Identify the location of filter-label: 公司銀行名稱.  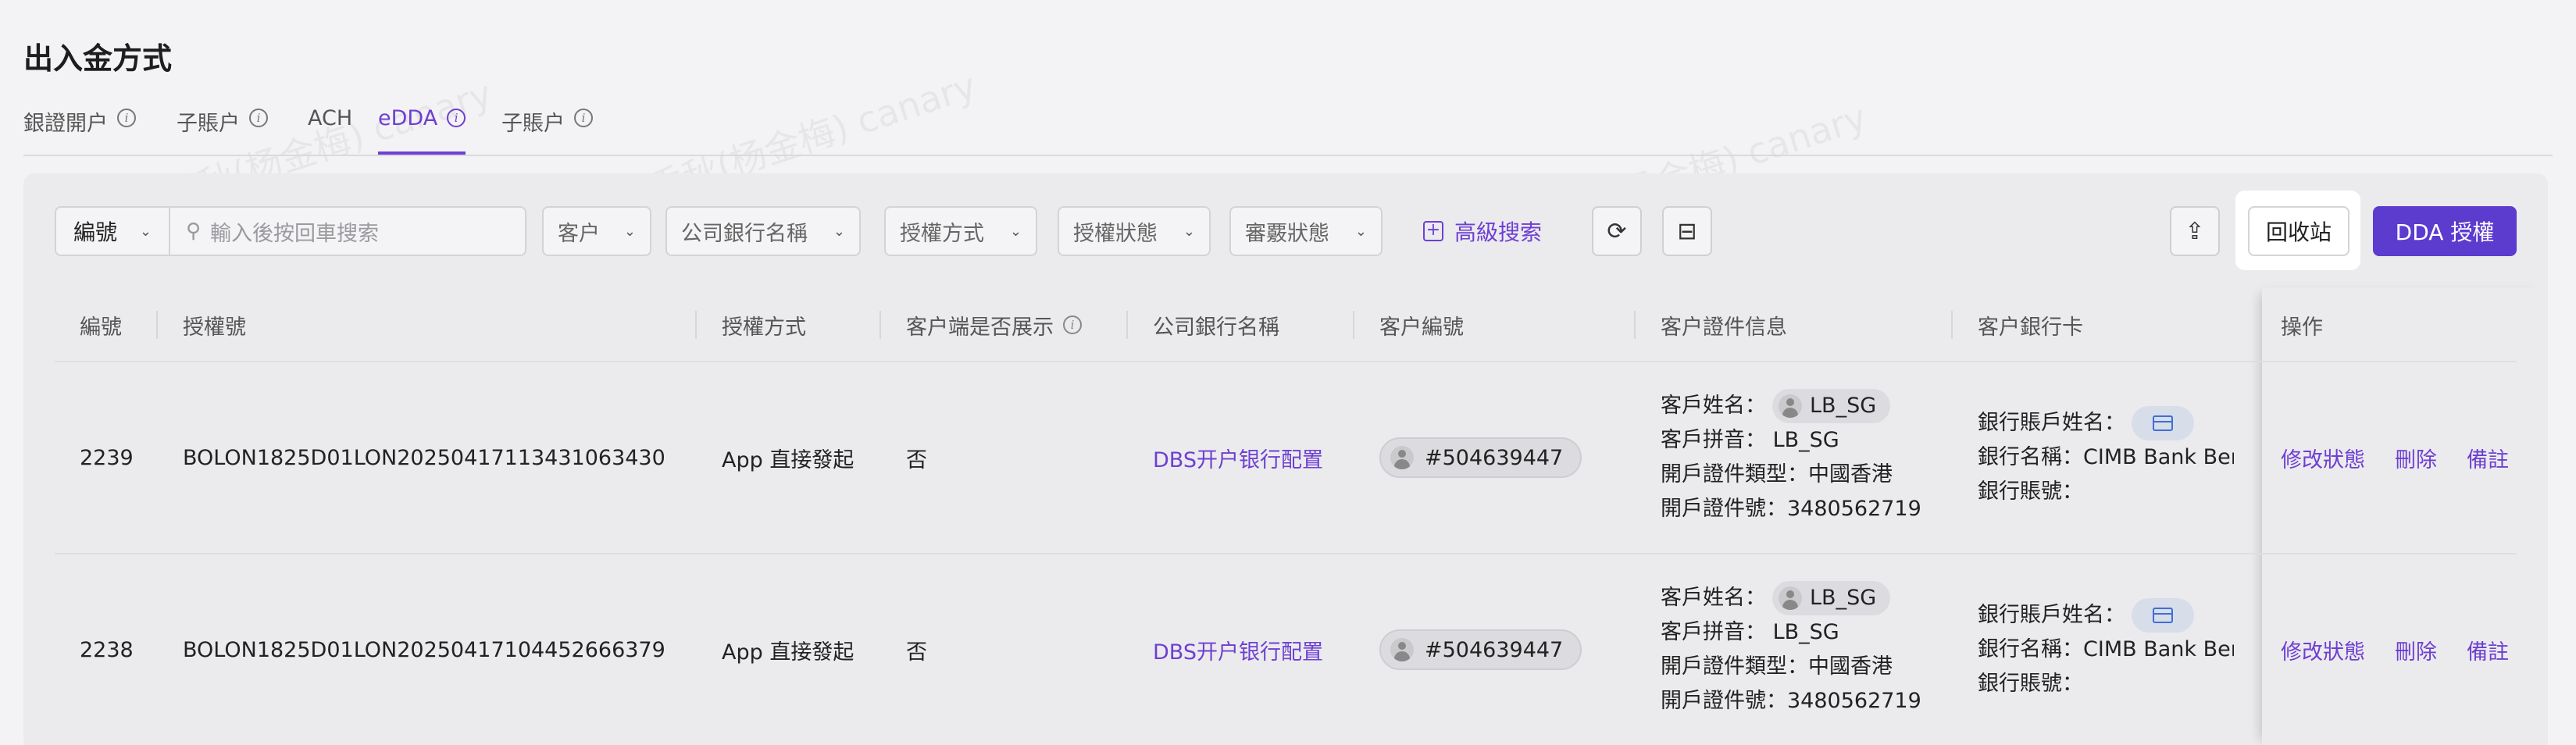
(744, 234).